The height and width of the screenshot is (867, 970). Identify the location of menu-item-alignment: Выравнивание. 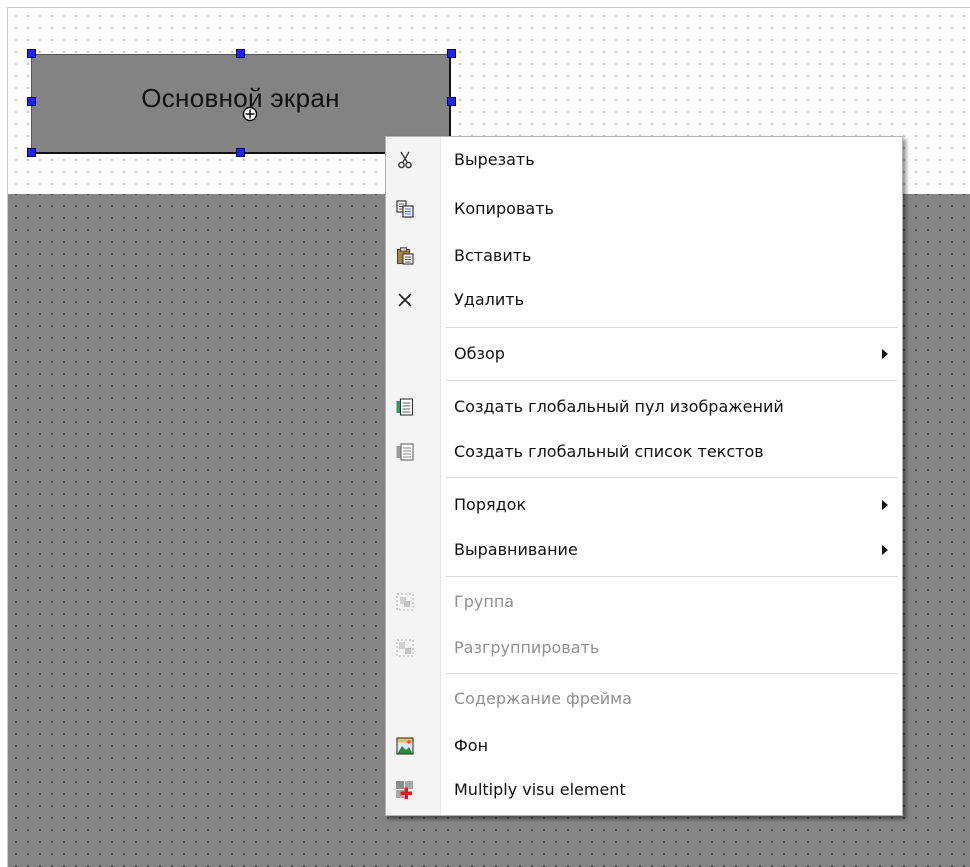
(644, 550).